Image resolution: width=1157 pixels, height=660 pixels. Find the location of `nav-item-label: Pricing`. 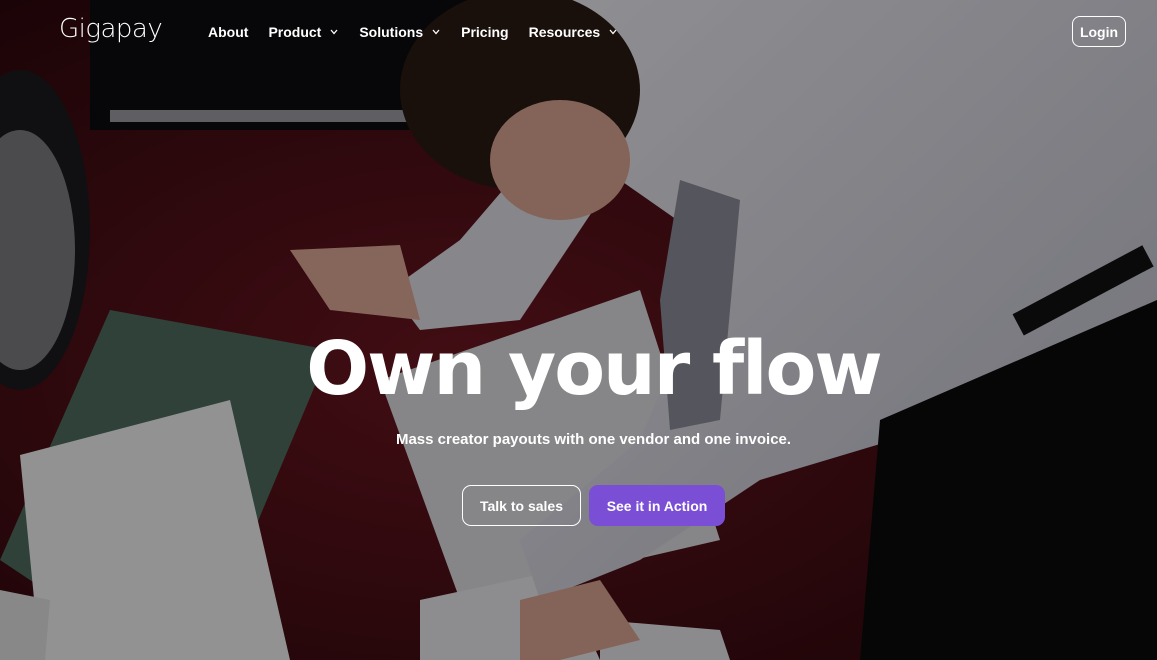

nav-item-label: Pricing is located at coordinates (485, 32).